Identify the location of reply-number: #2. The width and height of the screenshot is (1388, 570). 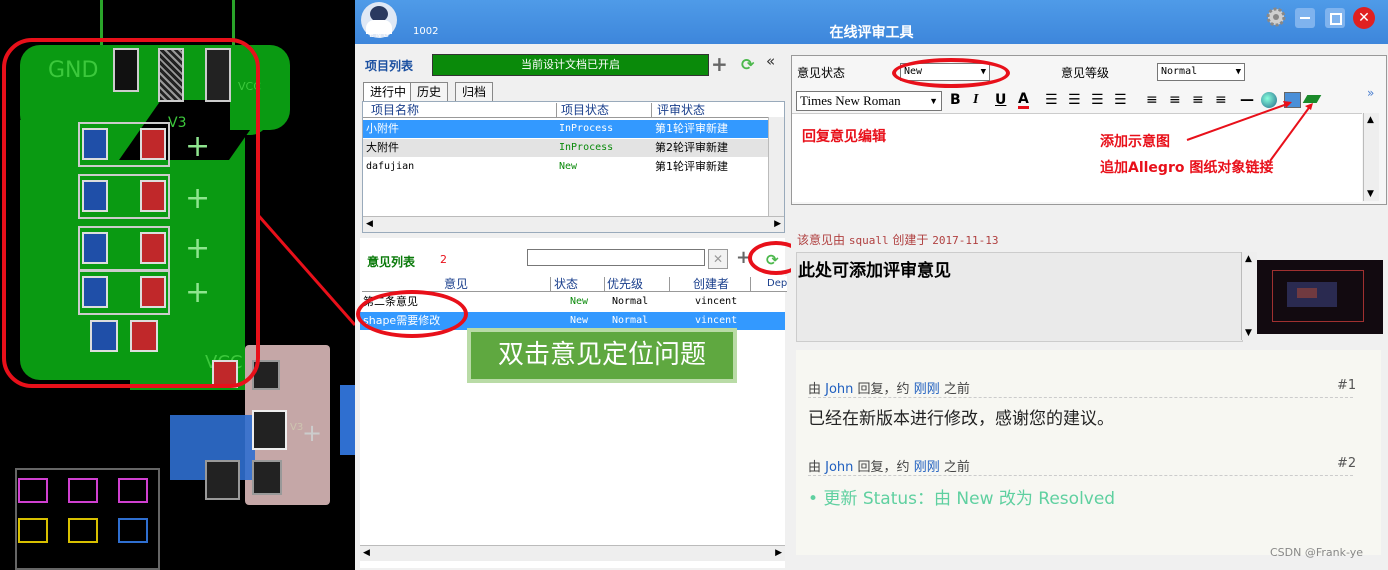
(1347, 463).